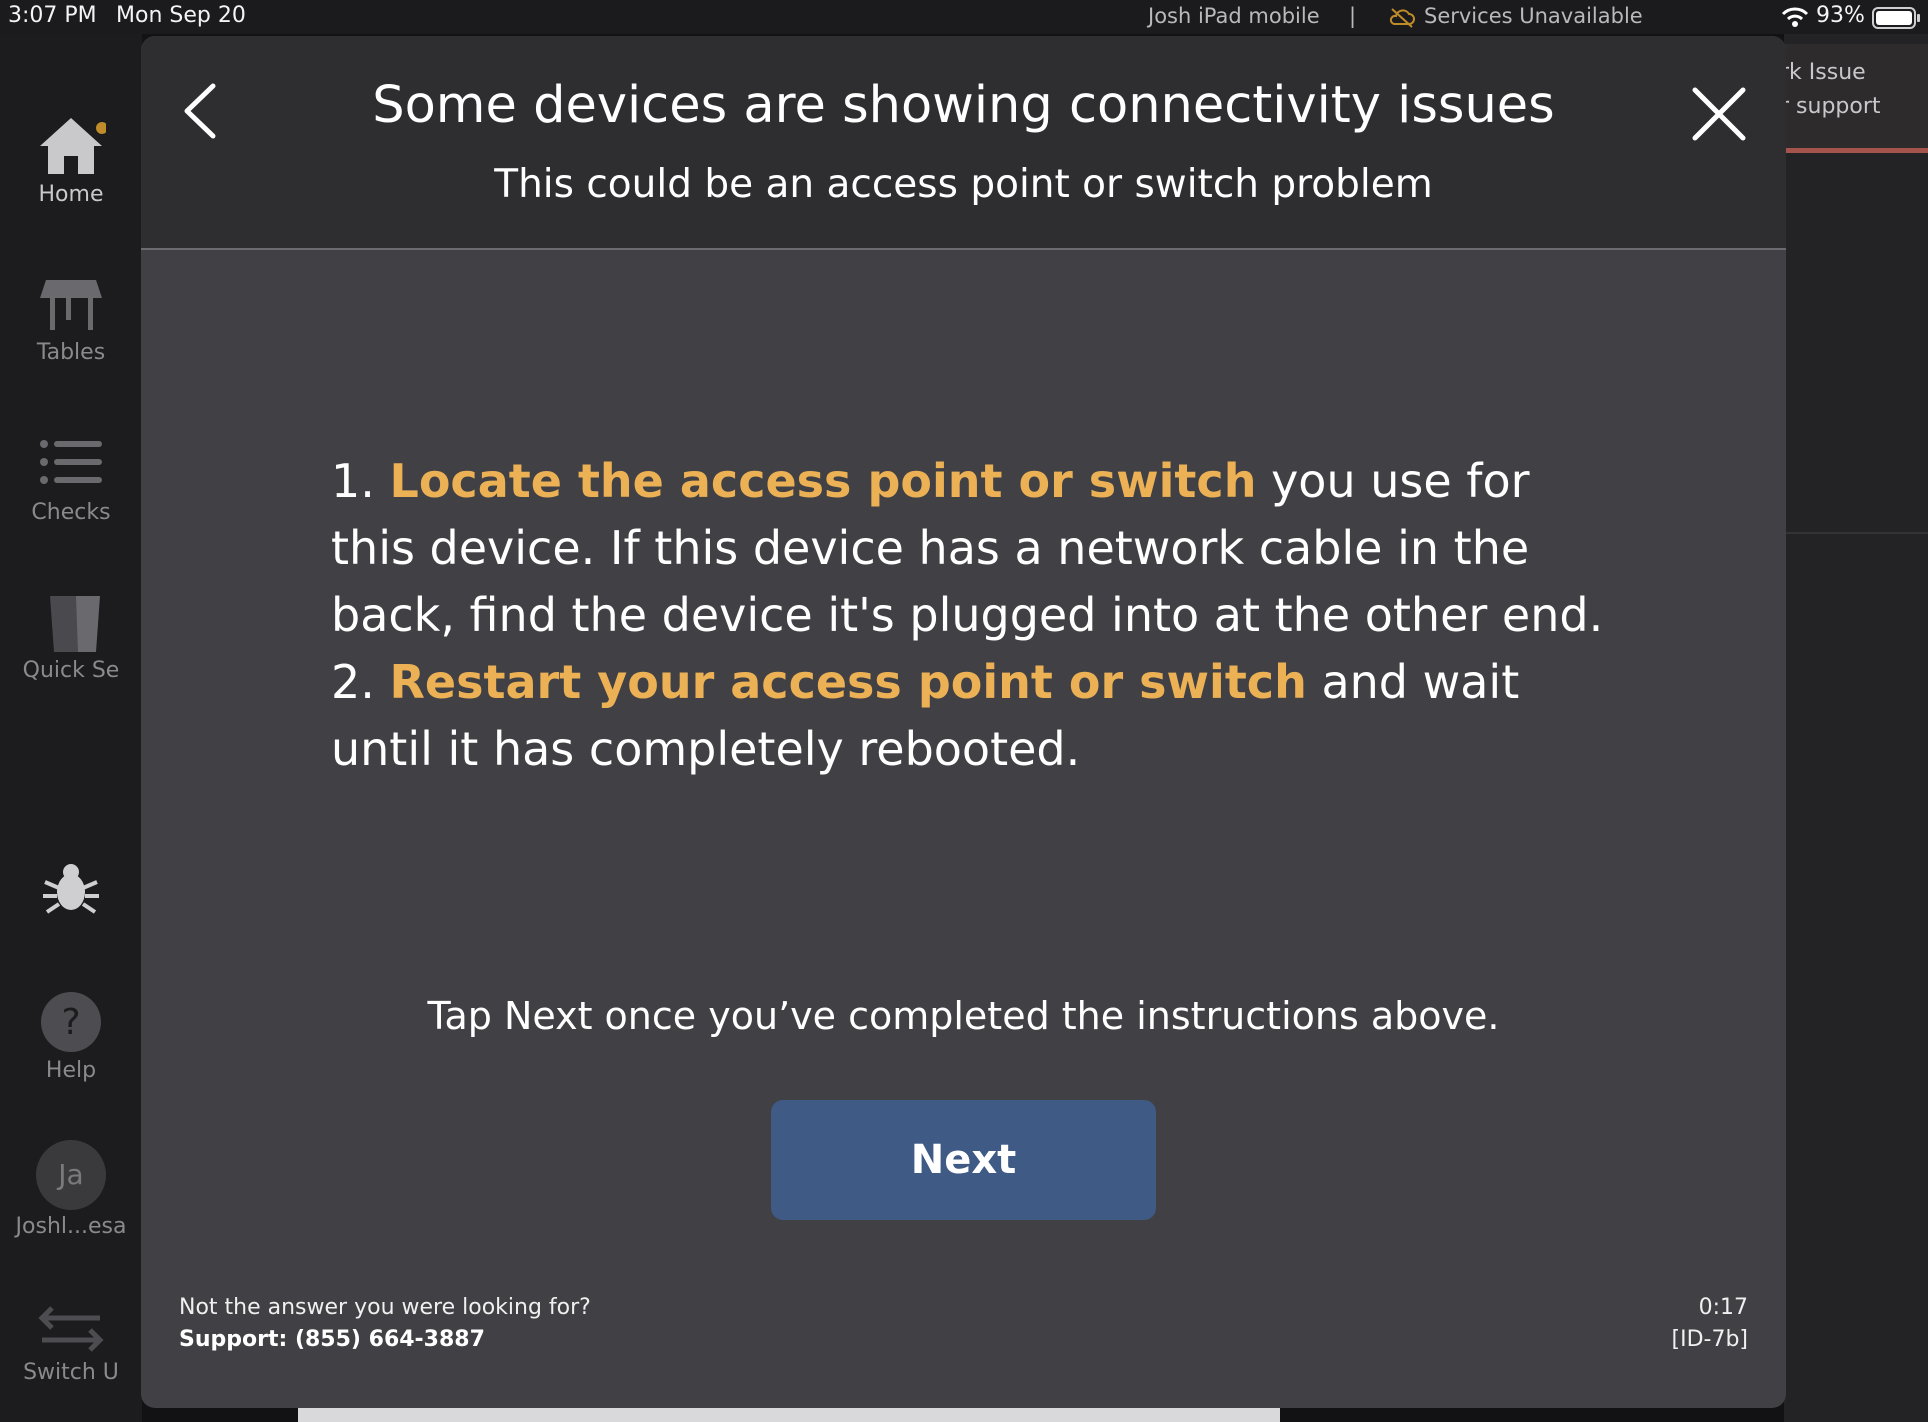 The image size is (1928, 1422). I want to click on battery-icon, so click(1896, 18).